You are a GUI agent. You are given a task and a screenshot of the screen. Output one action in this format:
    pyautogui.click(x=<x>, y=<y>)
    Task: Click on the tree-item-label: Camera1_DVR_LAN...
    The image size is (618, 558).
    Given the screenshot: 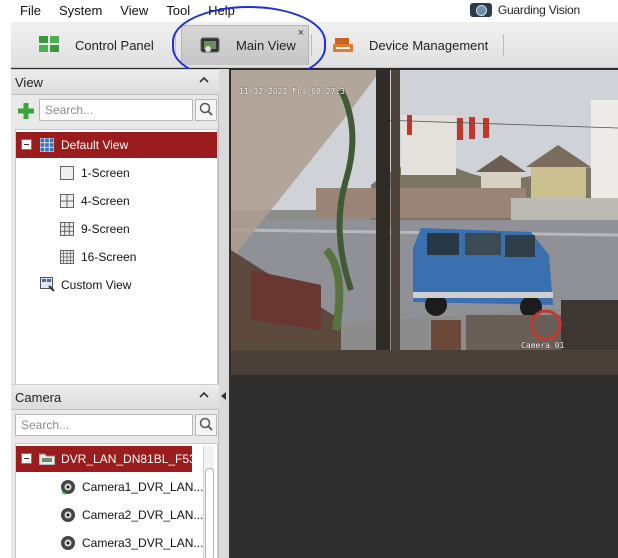 What is the action you would take?
    pyautogui.click(x=143, y=487)
    